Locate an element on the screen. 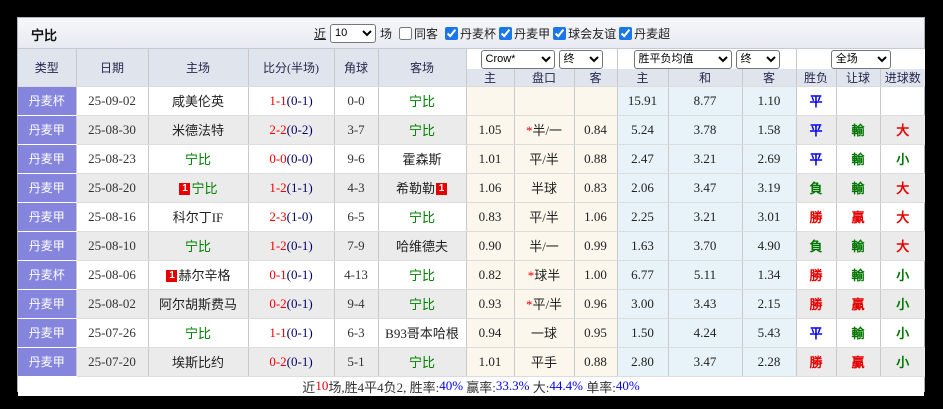 This screenshot has height=409, width=943. select-row: 类型 日期 主场 比分(半场) 角球 客场 Crow* 终 胜平负均值 终 全场 is located at coordinates (472, 68).